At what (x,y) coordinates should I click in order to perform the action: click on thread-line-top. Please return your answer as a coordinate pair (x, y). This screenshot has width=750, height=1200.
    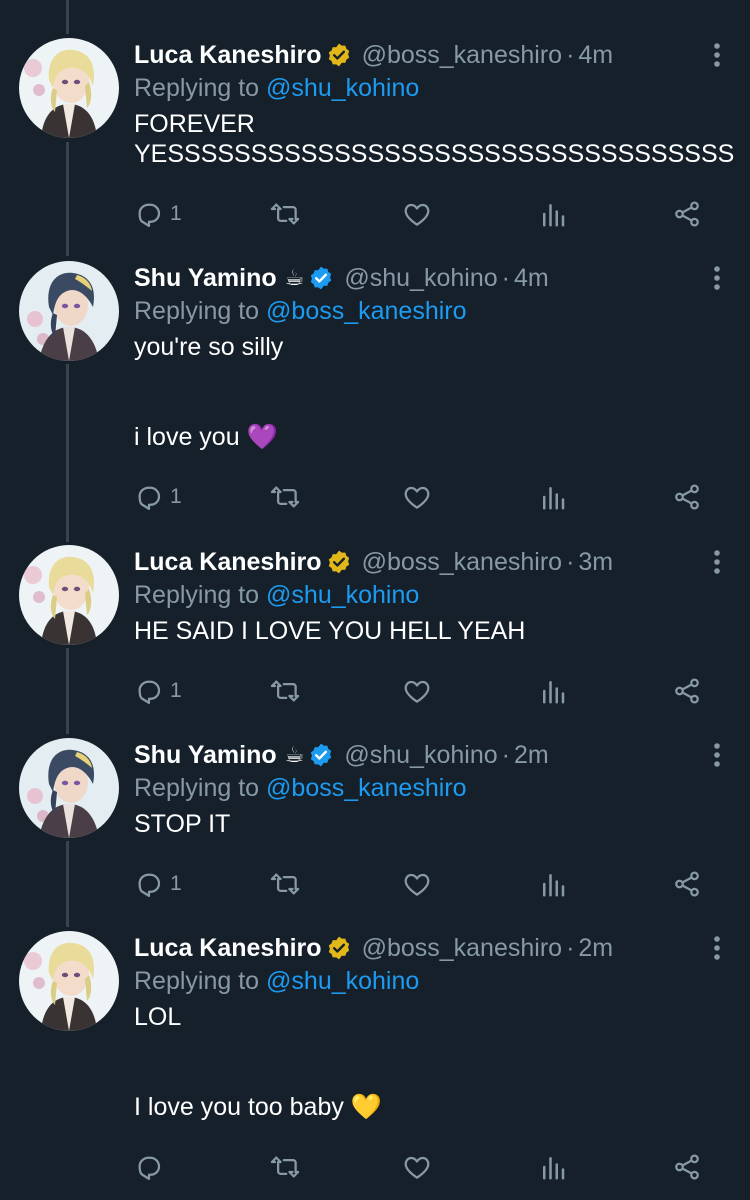
    Looking at the image, I should click on (67, 17).